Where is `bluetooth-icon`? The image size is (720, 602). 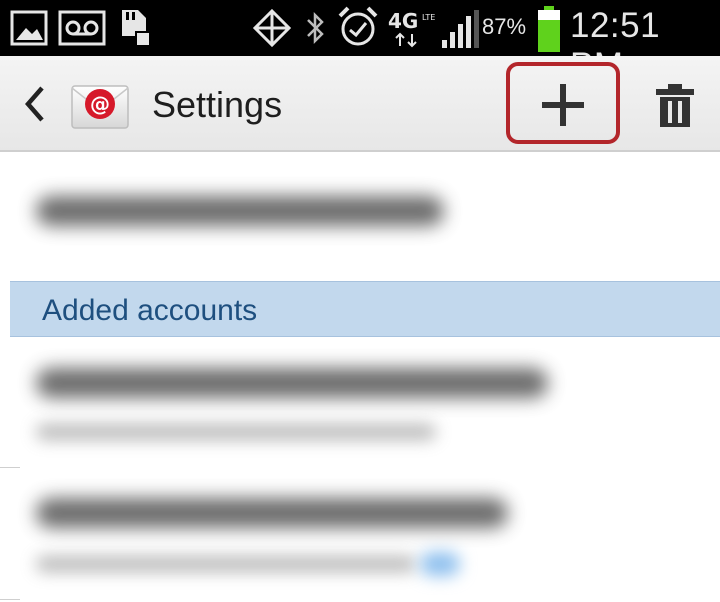
bluetooth-icon is located at coordinates (315, 28).